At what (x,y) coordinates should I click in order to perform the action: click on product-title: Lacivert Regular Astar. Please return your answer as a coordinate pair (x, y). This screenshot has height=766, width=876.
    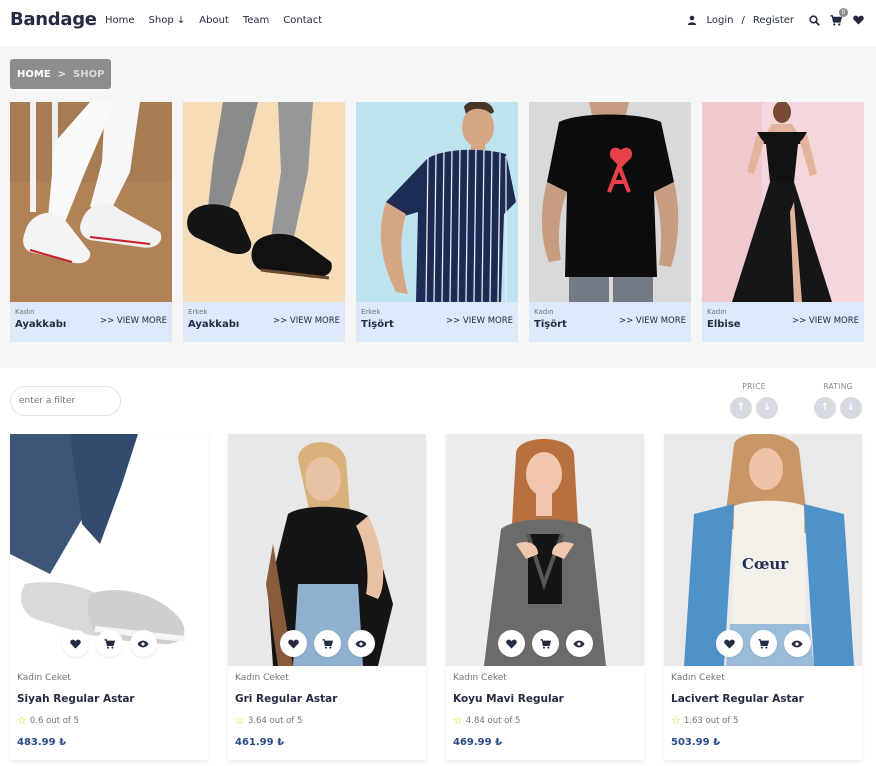
    Looking at the image, I should click on (763, 699).